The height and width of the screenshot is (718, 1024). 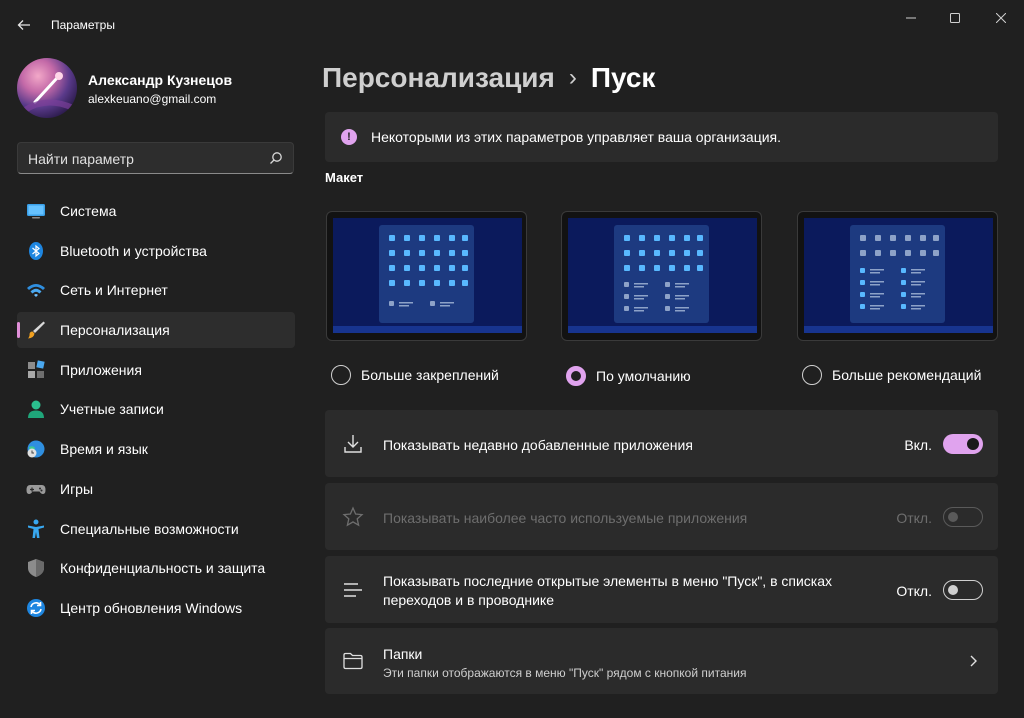 I want to click on breadcrumb: Персонализация › Пуск, so click(x=488, y=78).